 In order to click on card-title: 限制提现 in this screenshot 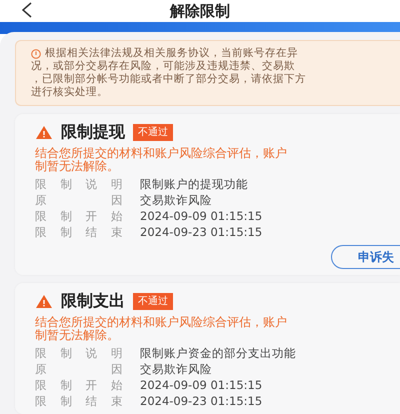, I will do `click(93, 132)`.